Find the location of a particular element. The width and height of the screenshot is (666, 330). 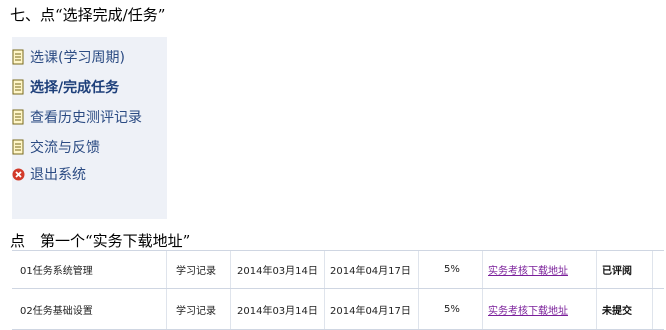

menu-item-select-complete-task: 选择/完成任务 is located at coordinates (65, 87).